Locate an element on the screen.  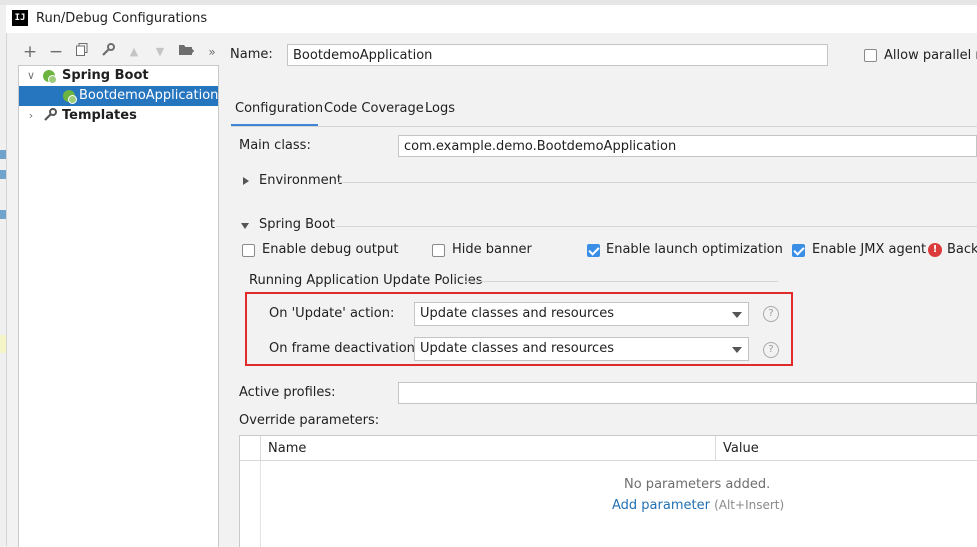
table-gutter-header is located at coordinates (250, 448).